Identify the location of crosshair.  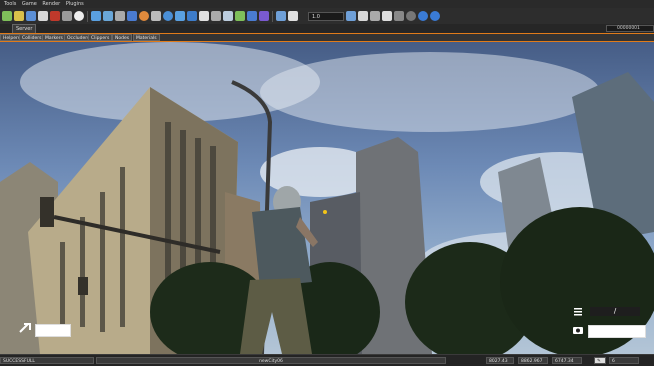
(325, 212).